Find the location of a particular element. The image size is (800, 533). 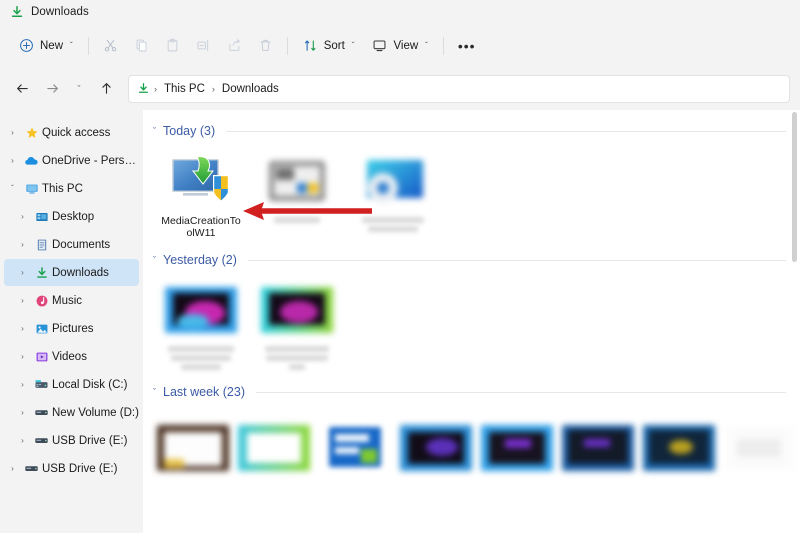

sidebar-item-label: Quick access is located at coordinates (76, 132).